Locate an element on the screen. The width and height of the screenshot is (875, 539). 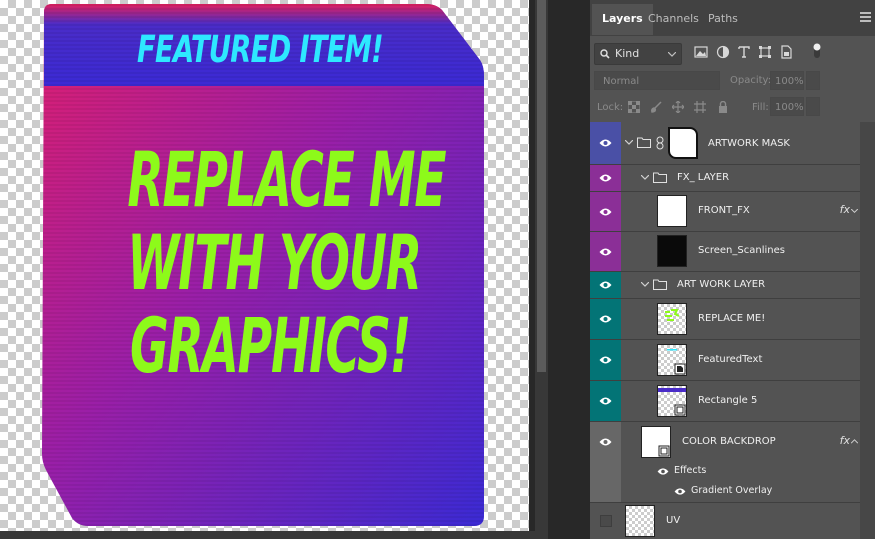
layer-row-featured-text: FeaturedText is located at coordinates (725, 360).